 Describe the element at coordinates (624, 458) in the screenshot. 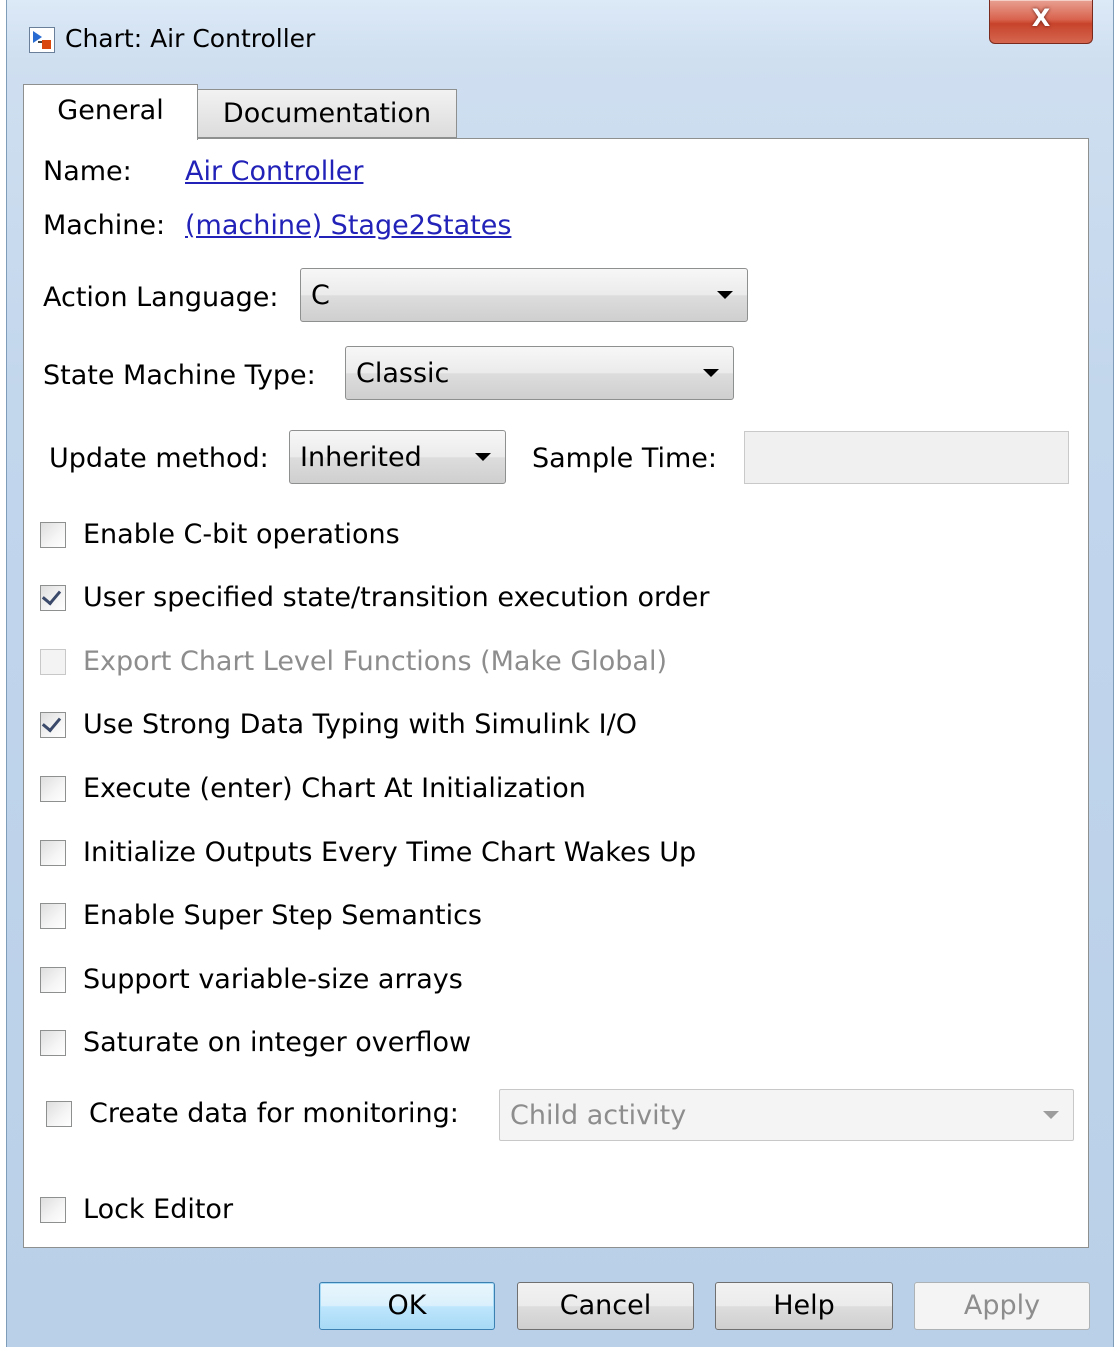

I see `sample-time-label: Sample Time:` at that location.